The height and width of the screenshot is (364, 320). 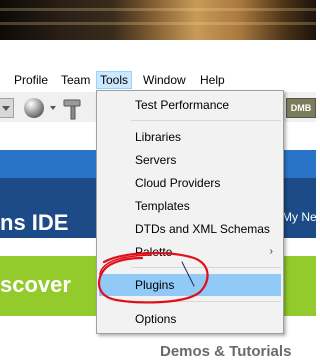 What do you see at coordinates (53, 108) in the screenshot?
I see `chevron-down-icon` at bounding box center [53, 108].